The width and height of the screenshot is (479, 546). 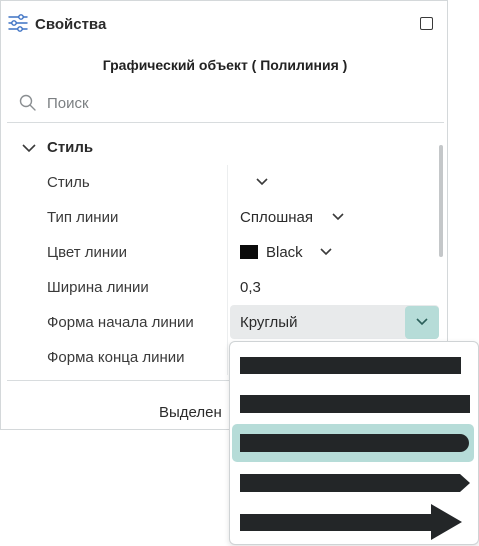 What do you see at coordinates (190, 412) in the screenshot?
I see `selection-status: Выделен` at bounding box center [190, 412].